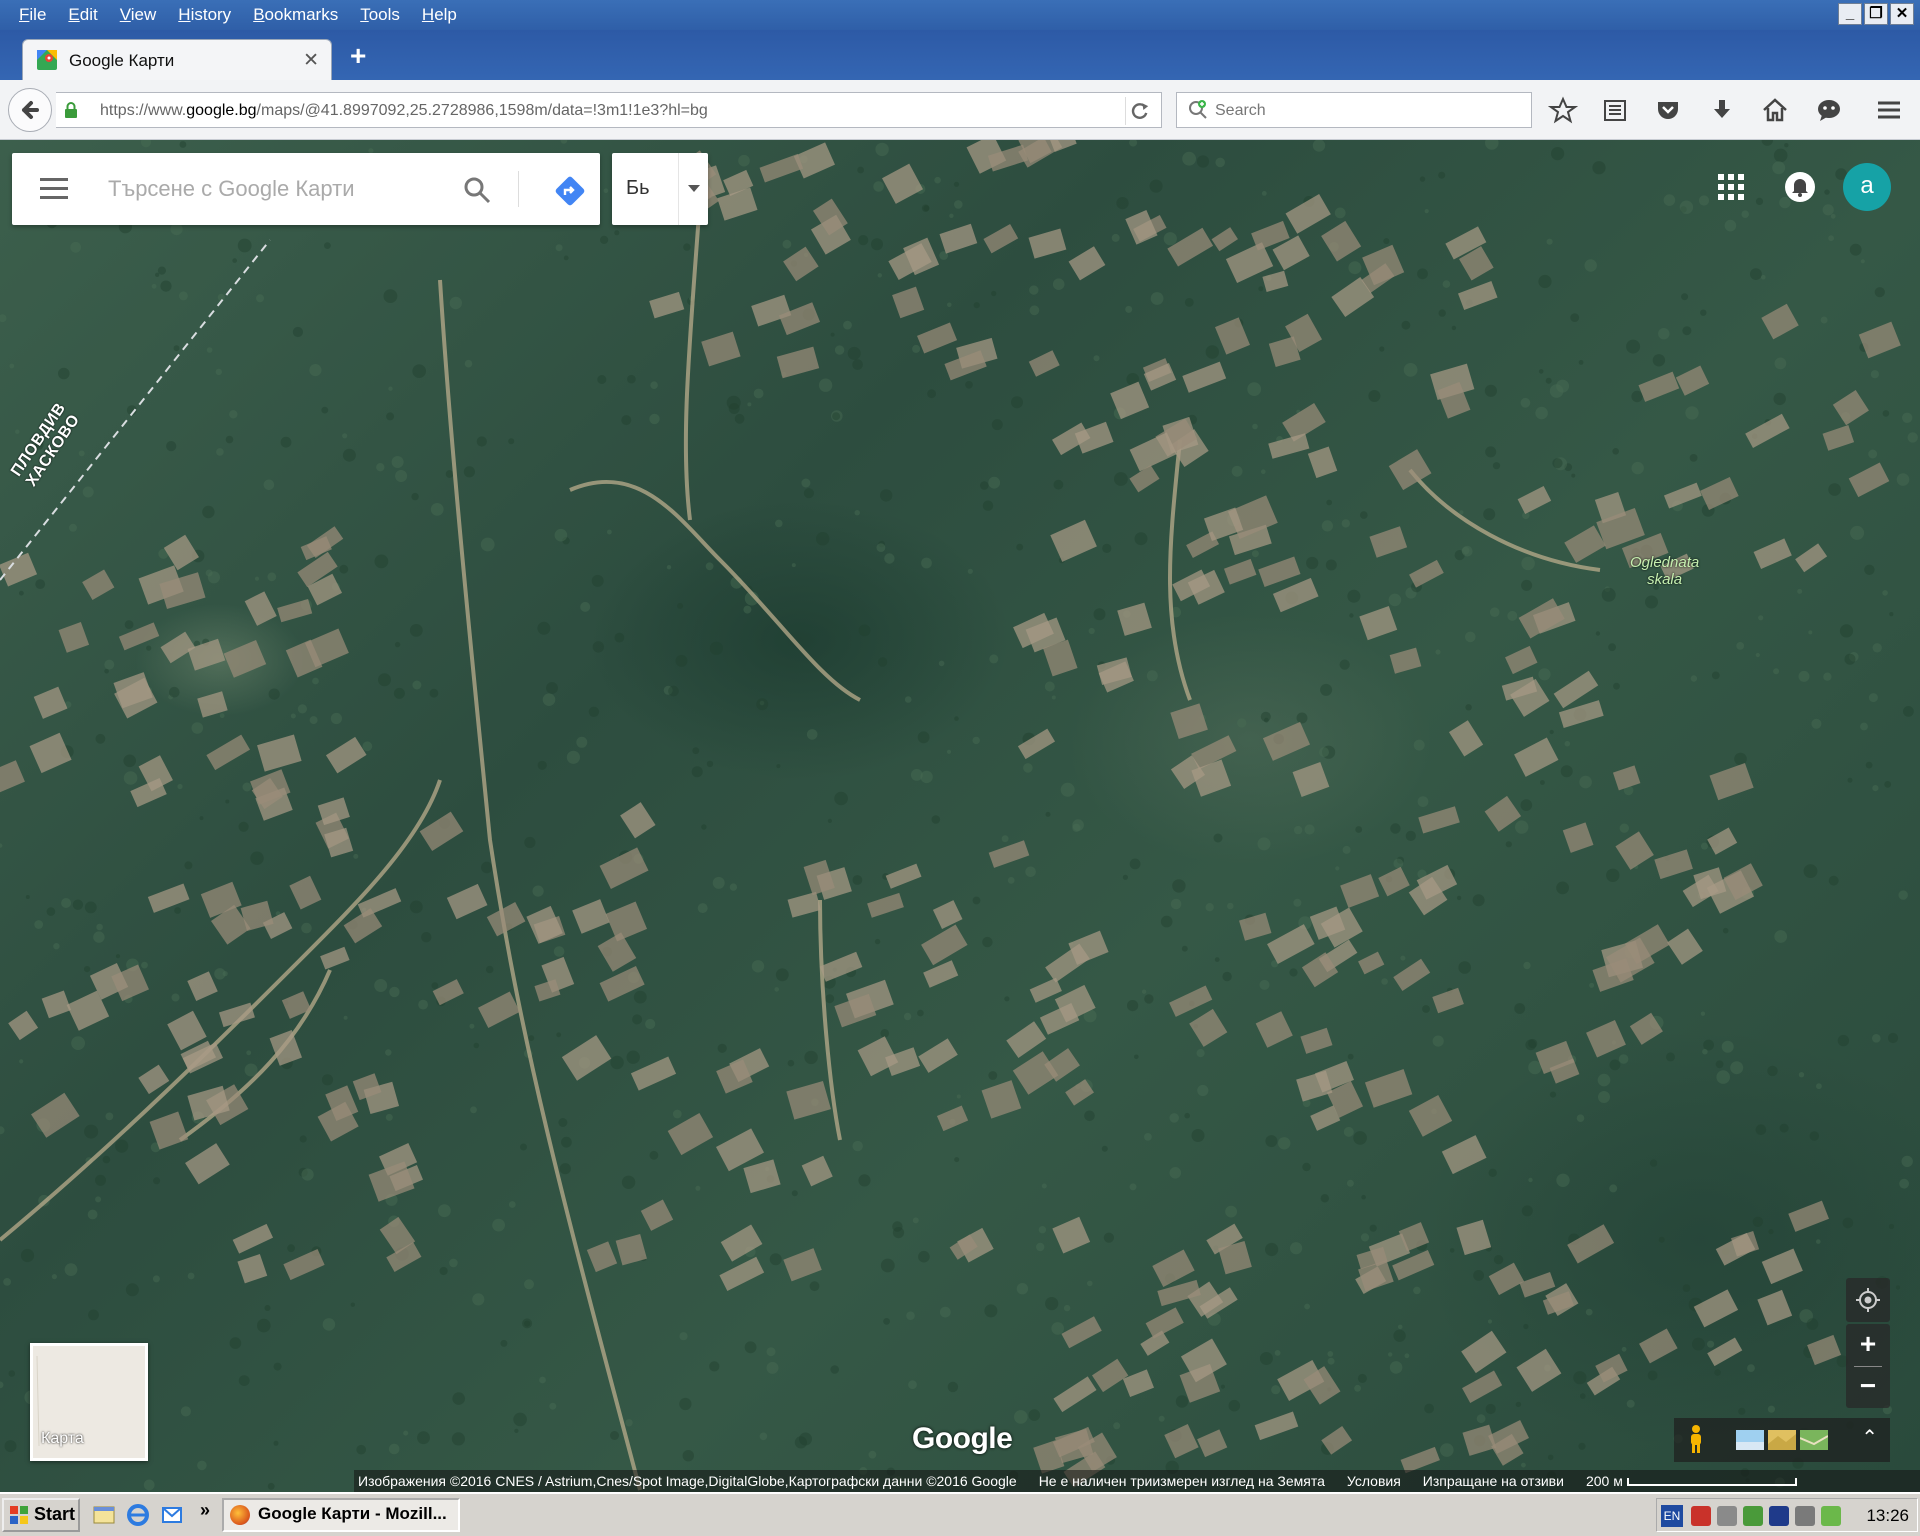 The height and width of the screenshot is (1536, 1920). I want to click on notifications-bell-icon, so click(1800, 187).